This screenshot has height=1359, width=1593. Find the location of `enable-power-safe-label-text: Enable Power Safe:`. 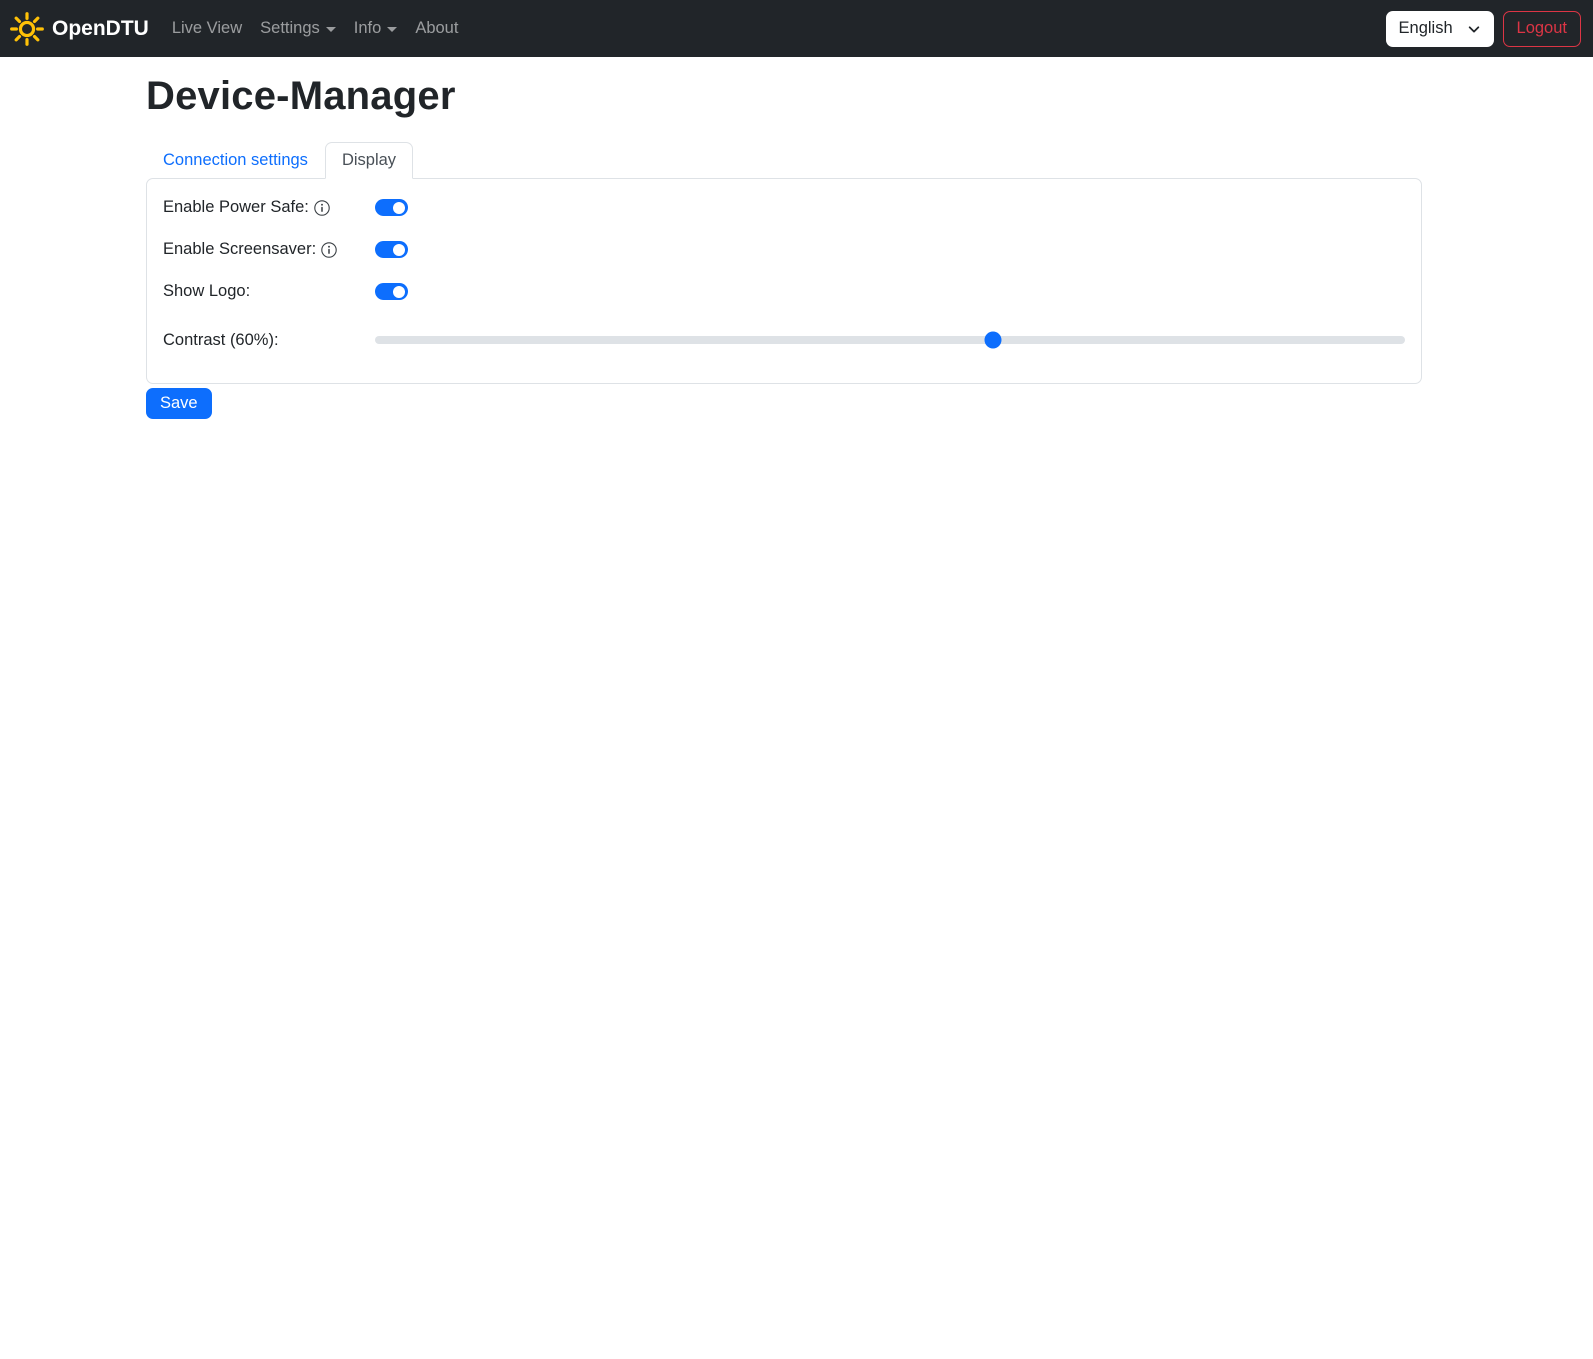

enable-power-safe-label-text: Enable Power Safe: is located at coordinates (236, 207).